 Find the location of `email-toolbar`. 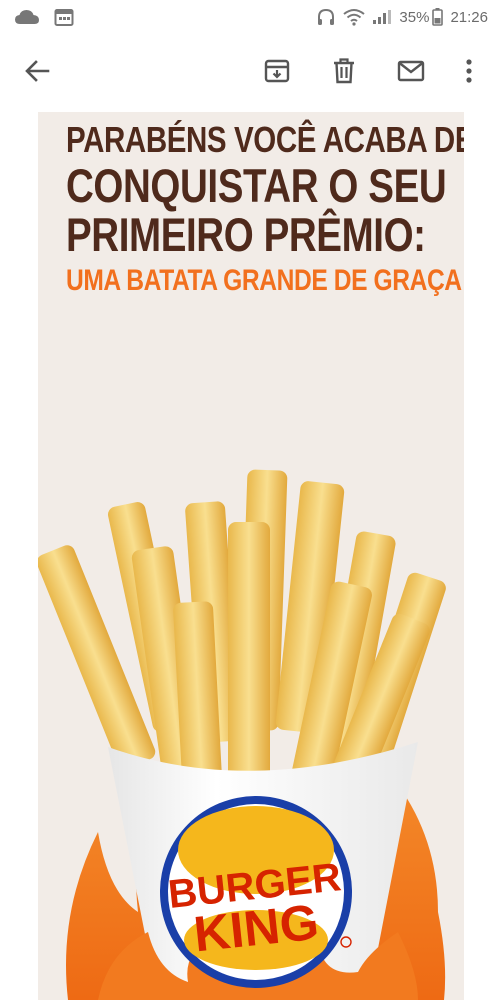

email-toolbar is located at coordinates (250, 73).